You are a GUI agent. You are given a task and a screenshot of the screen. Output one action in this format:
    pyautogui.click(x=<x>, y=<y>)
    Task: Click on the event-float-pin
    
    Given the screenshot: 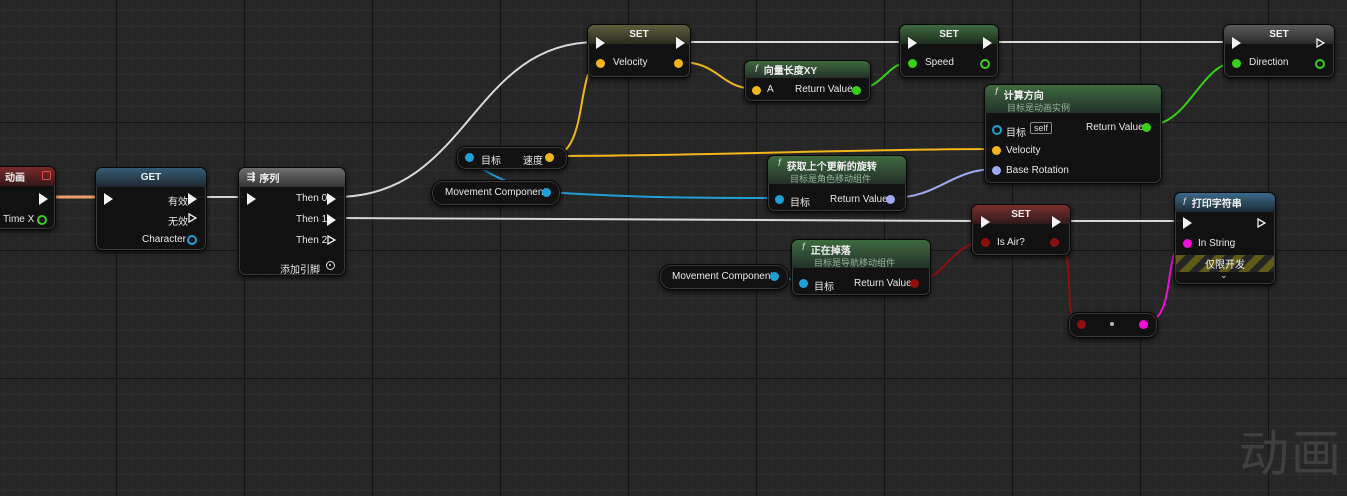 What is the action you would take?
    pyautogui.click(x=42, y=220)
    